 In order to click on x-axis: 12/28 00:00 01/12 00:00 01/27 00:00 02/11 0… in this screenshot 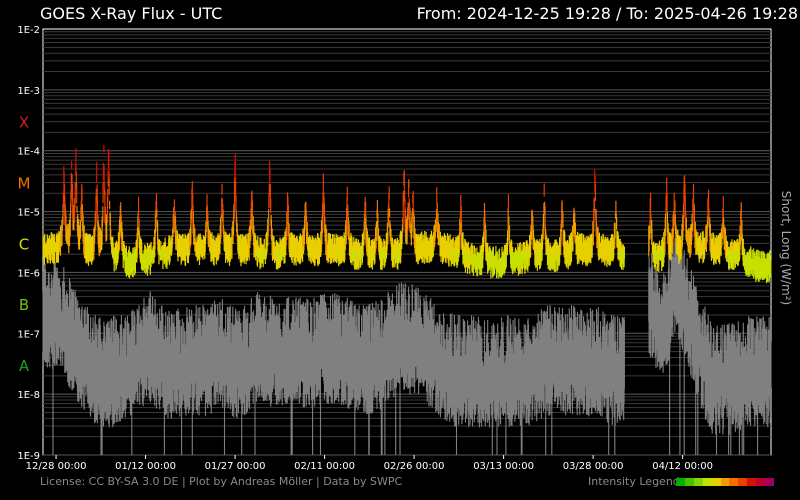, I will do `click(369, 463)`.